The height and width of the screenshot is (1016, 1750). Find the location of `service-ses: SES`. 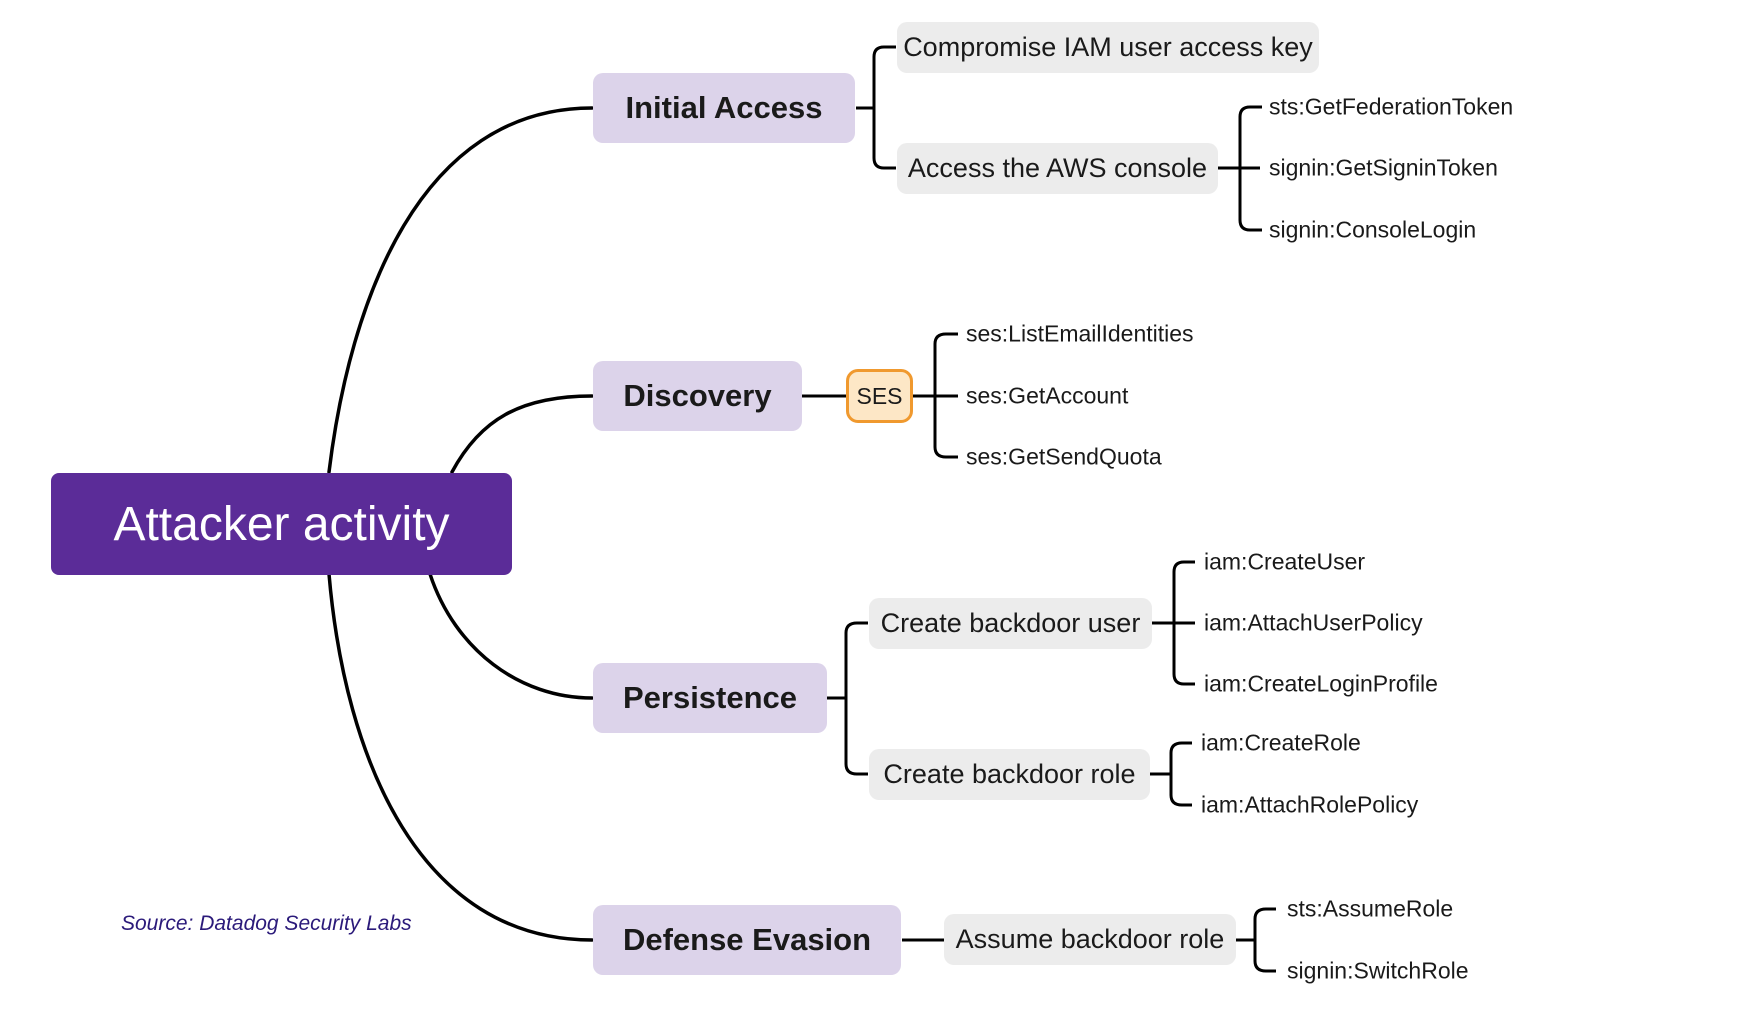

service-ses: SES is located at coordinates (879, 396).